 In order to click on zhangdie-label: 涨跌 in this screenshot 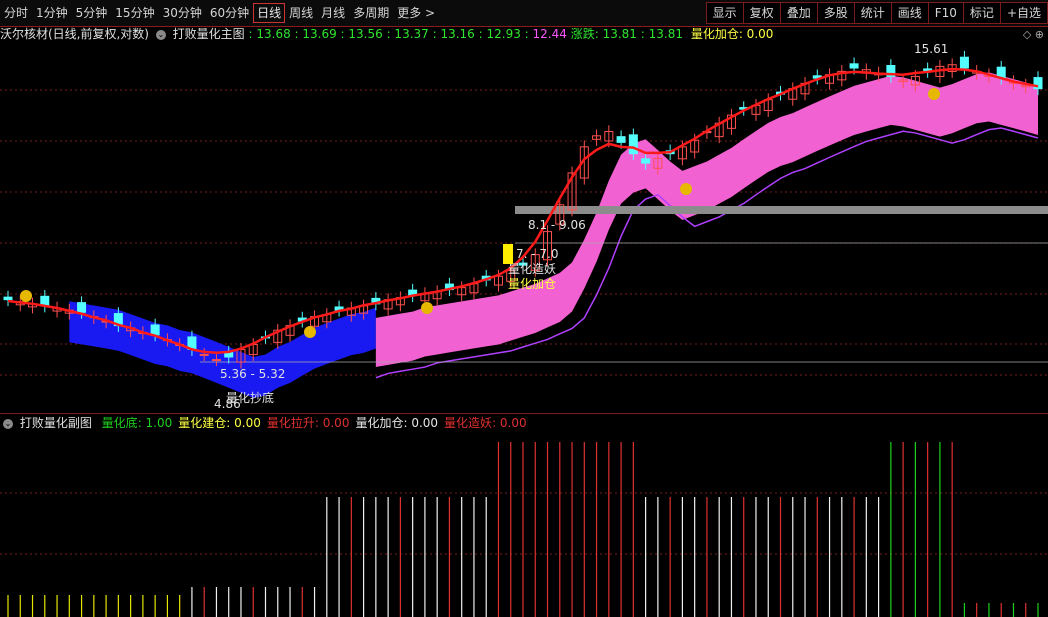, I will do `click(582, 34)`.